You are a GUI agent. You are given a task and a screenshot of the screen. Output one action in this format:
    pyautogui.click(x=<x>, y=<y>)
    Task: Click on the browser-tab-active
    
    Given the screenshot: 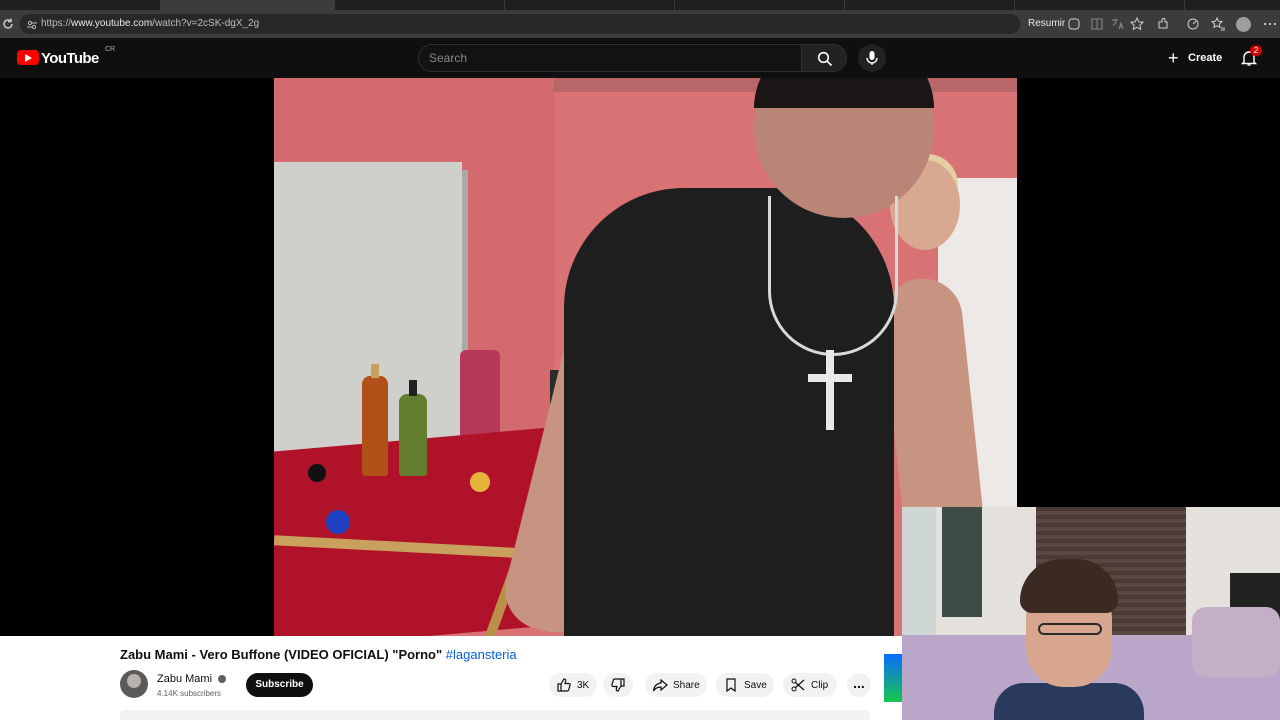 What is the action you would take?
    pyautogui.click(x=247, y=5)
    